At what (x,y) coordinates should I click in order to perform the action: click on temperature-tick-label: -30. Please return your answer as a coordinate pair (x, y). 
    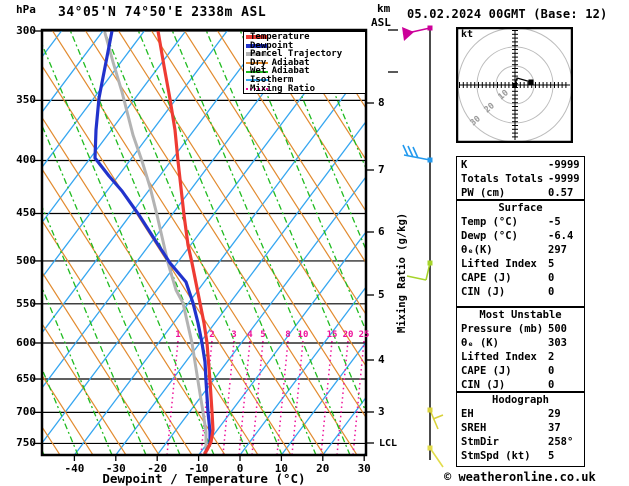
    Looking at the image, I should click on (115, 468).